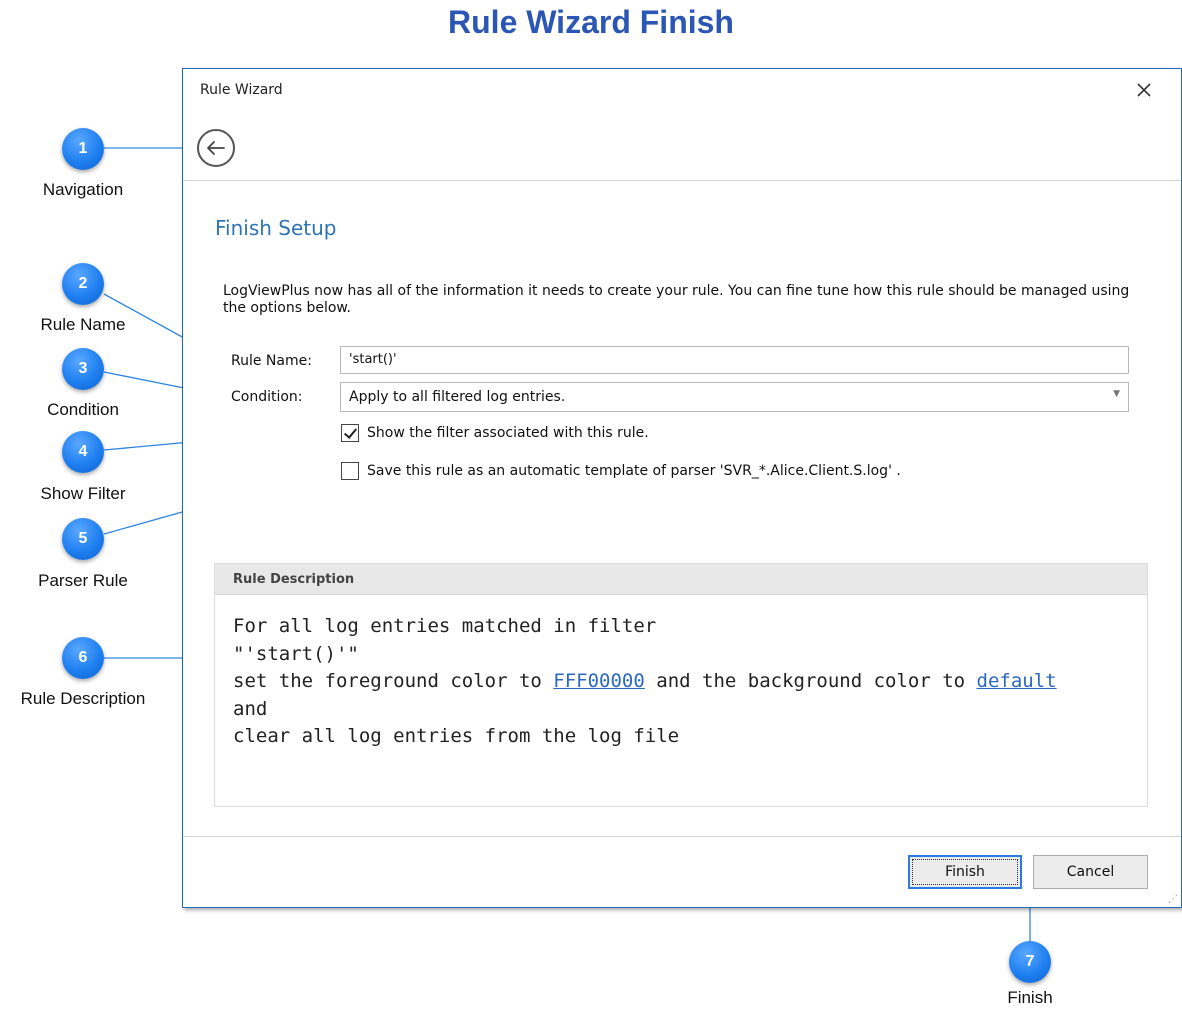  I want to click on condition-value: Apply to all filtered log entries., so click(457, 397).